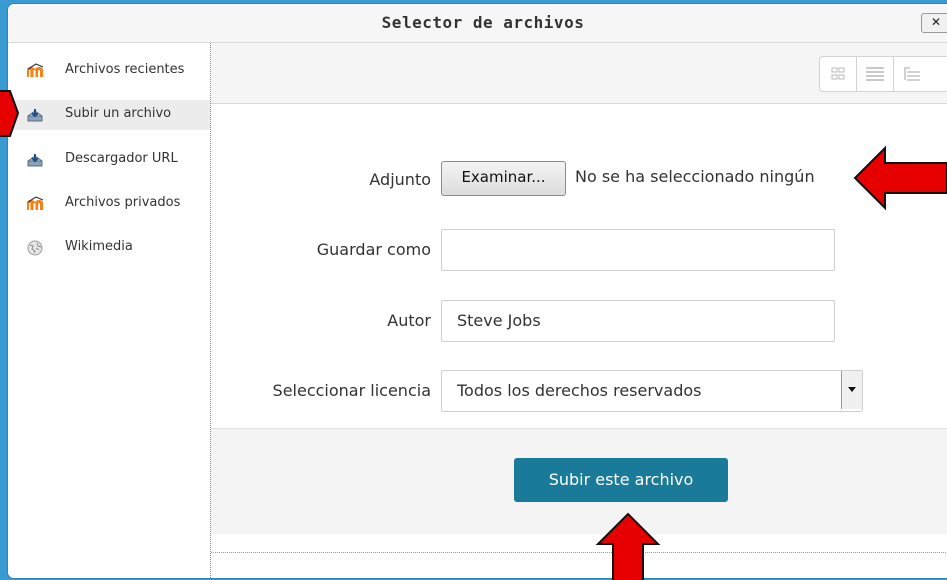 The image size is (947, 580). I want to click on view-toolbar, so click(579, 73).